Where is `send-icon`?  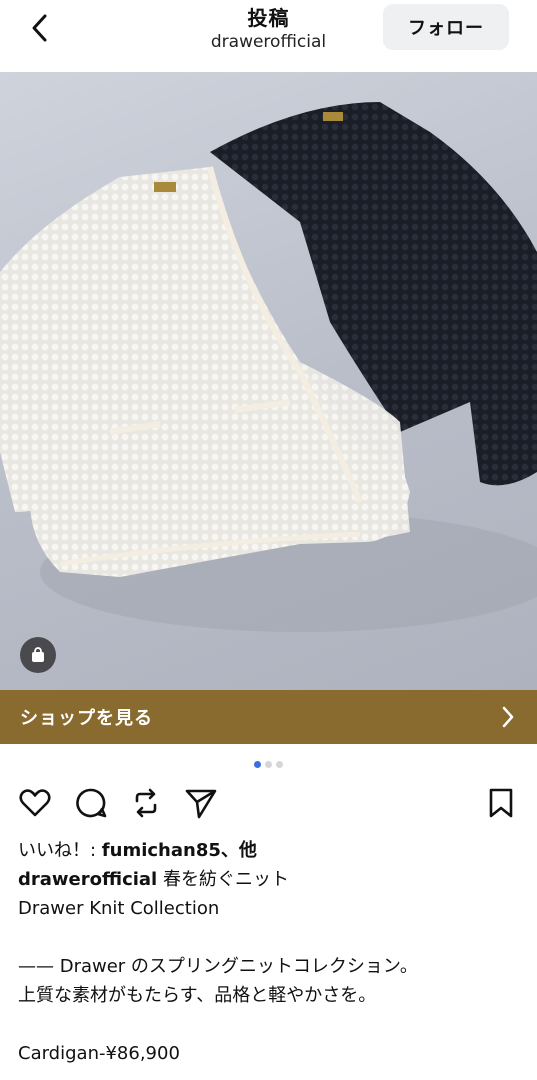 send-icon is located at coordinates (201, 803).